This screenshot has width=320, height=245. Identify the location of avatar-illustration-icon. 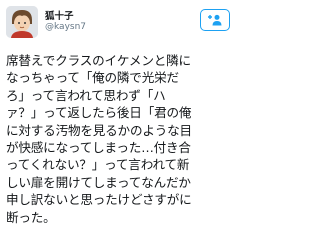
(22, 22).